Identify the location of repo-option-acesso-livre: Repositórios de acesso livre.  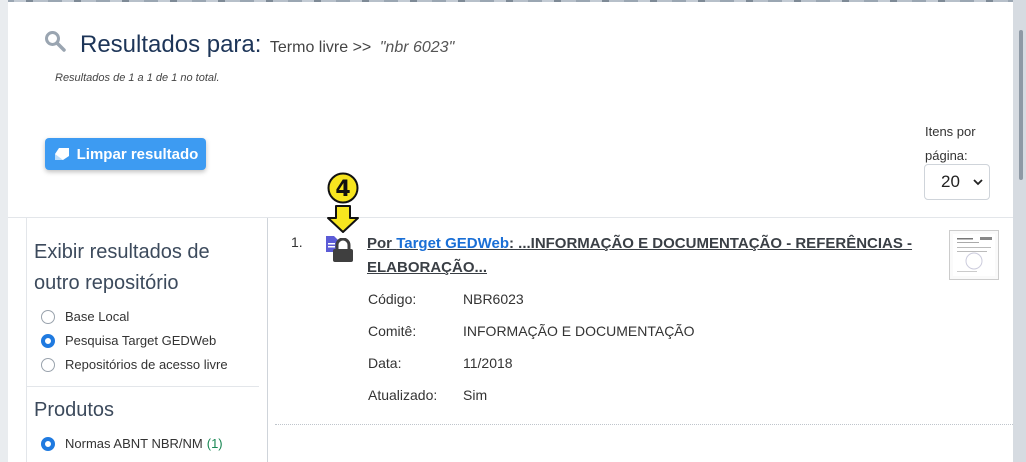
(134, 364).